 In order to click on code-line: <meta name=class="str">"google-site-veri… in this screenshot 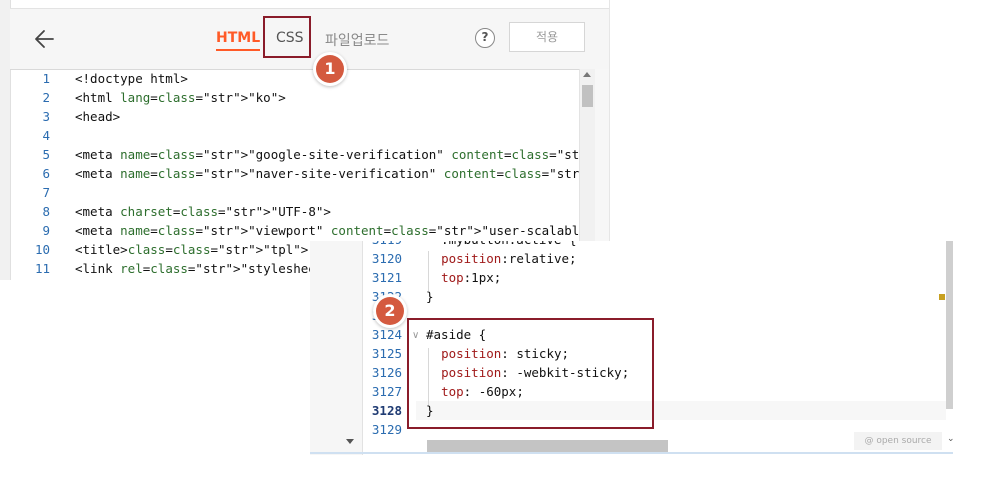, I will do `click(342, 154)`.